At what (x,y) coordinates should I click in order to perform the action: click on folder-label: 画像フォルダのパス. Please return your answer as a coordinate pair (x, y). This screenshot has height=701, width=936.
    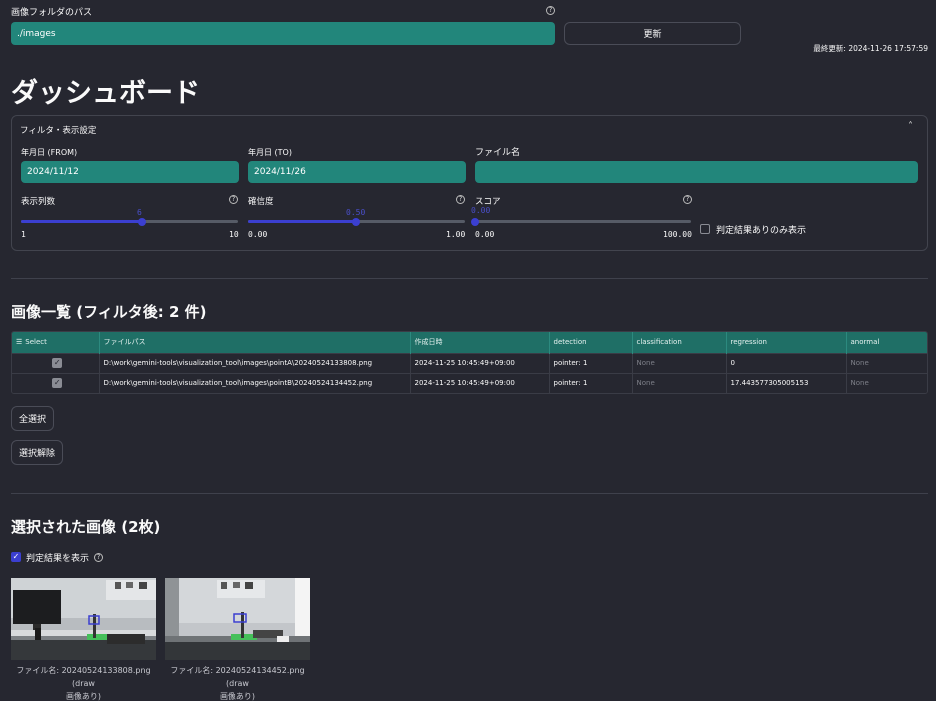
    Looking at the image, I should click on (52, 13).